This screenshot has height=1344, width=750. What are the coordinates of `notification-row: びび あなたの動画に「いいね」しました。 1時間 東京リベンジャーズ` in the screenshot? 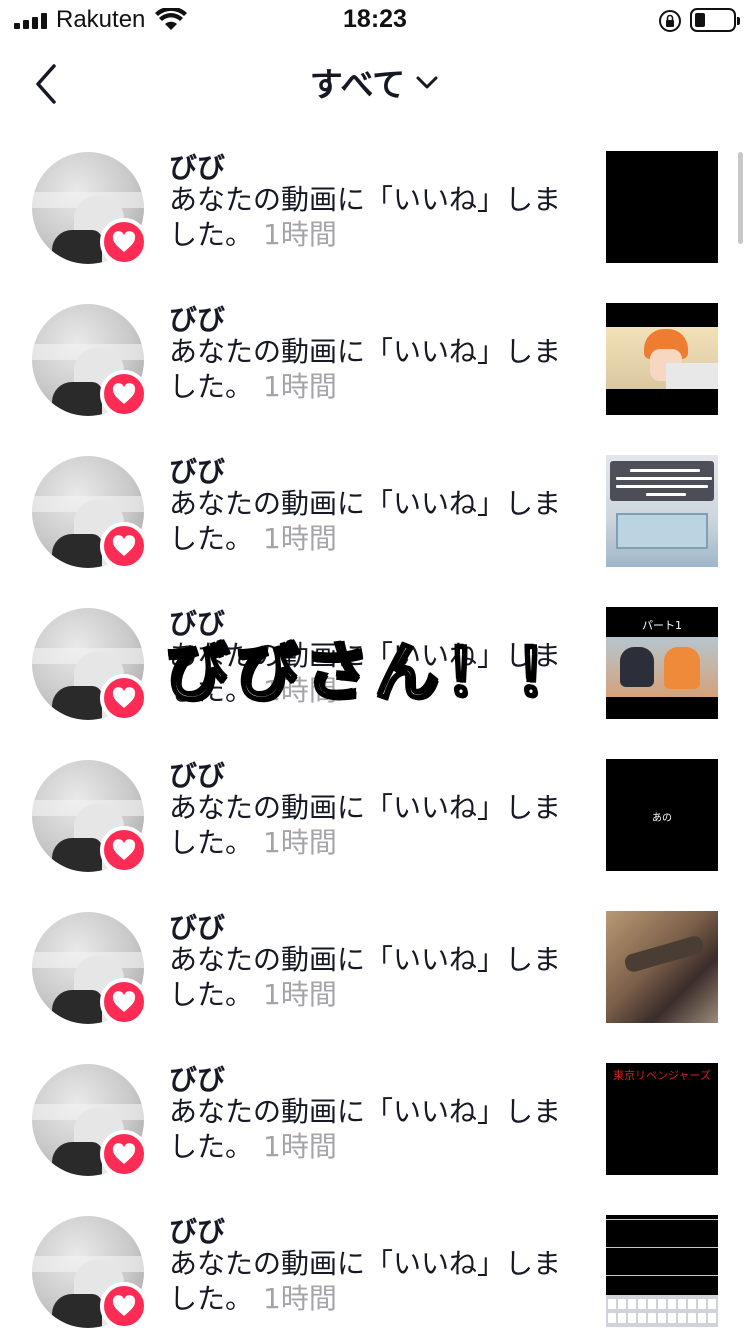 It's located at (375, 1116).